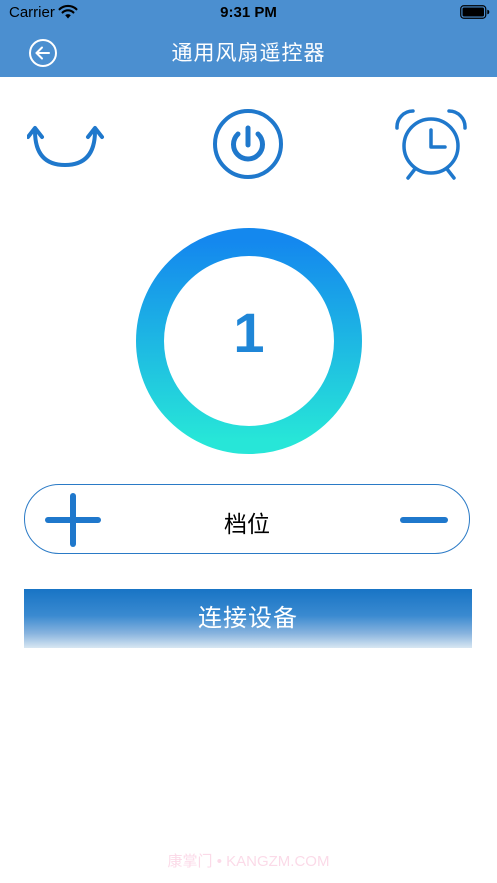  I want to click on power-icon, so click(248, 144).